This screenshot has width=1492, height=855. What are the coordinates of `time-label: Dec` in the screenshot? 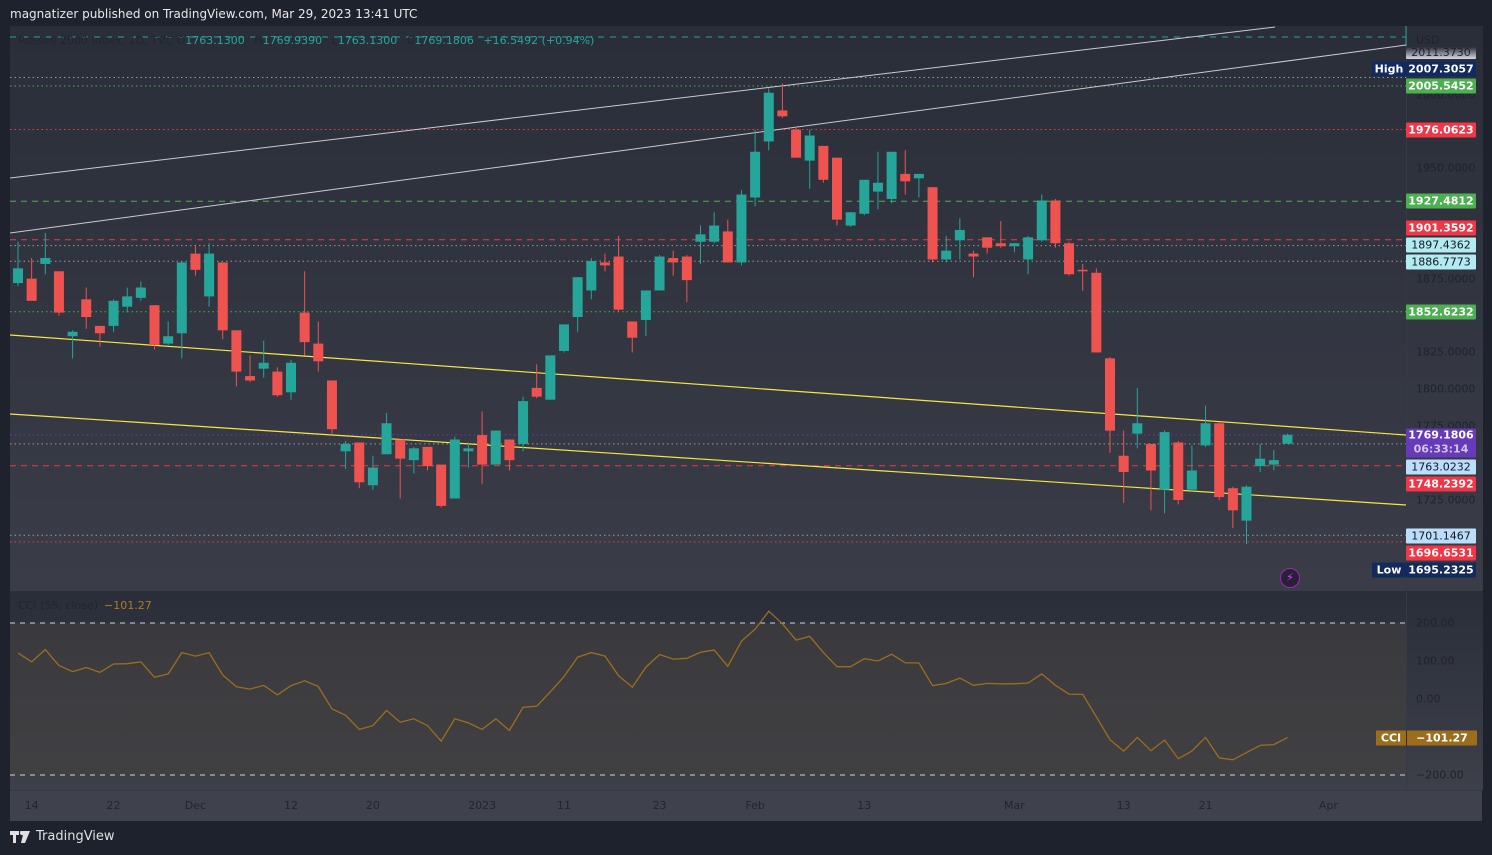 It's located at (195, 805).